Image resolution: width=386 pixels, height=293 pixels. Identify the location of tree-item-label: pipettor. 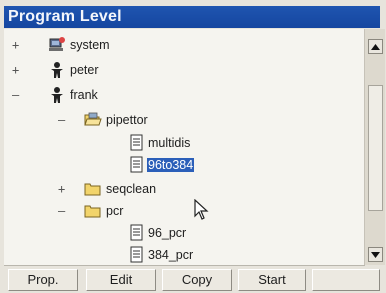
(127, 120).